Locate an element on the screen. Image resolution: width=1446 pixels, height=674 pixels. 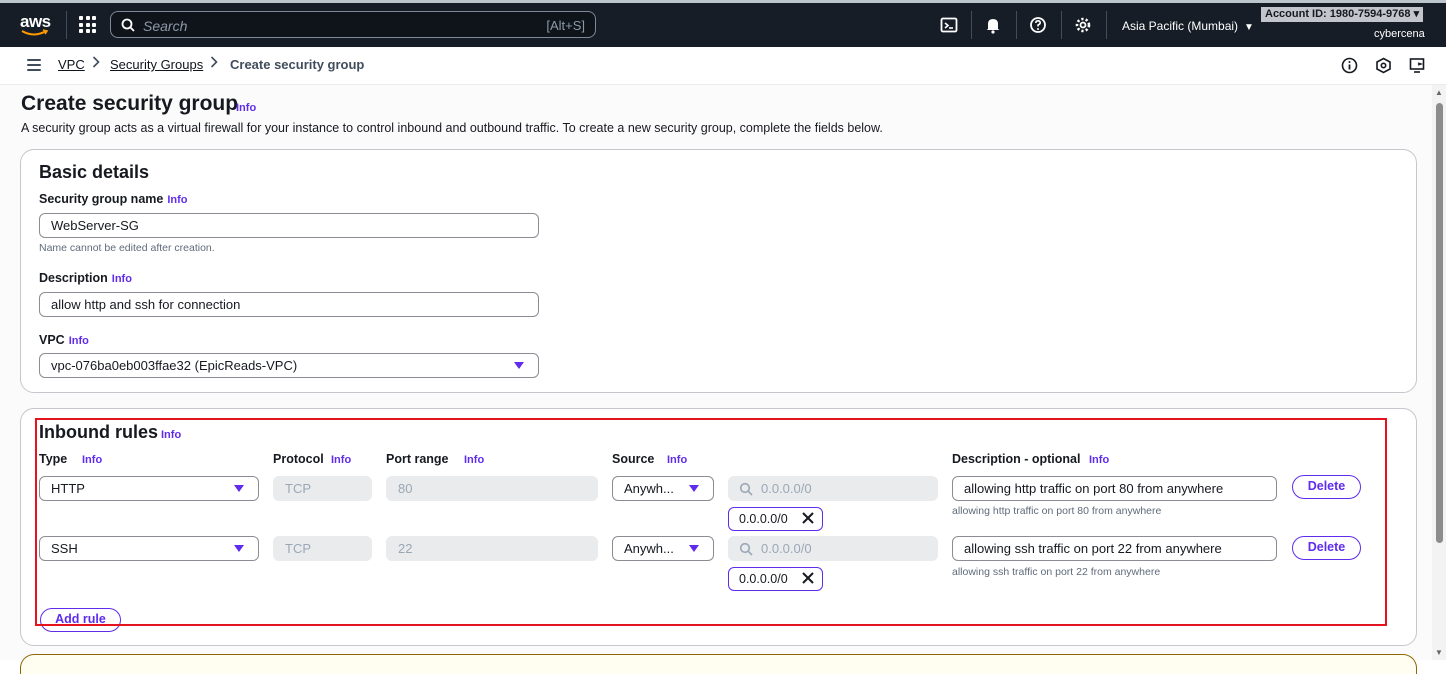
search-icon is located at coordinates (128, 25).